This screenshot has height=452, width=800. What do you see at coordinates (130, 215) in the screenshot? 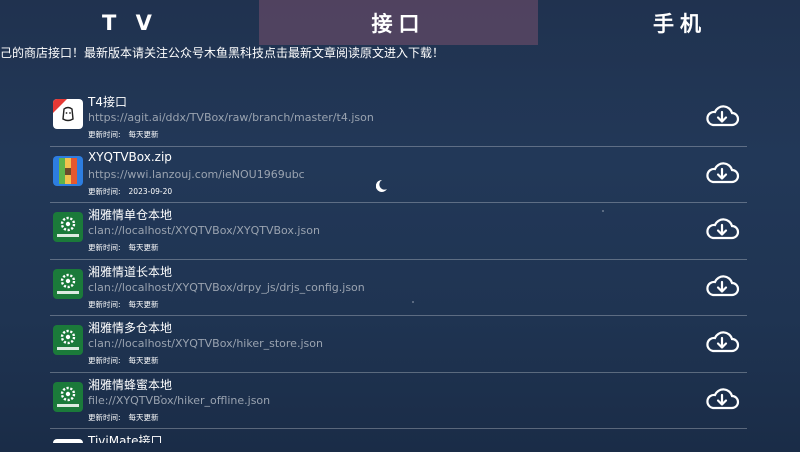
I see `item-title: 湘雅情单仓本地` at bounding box center [130, 215].